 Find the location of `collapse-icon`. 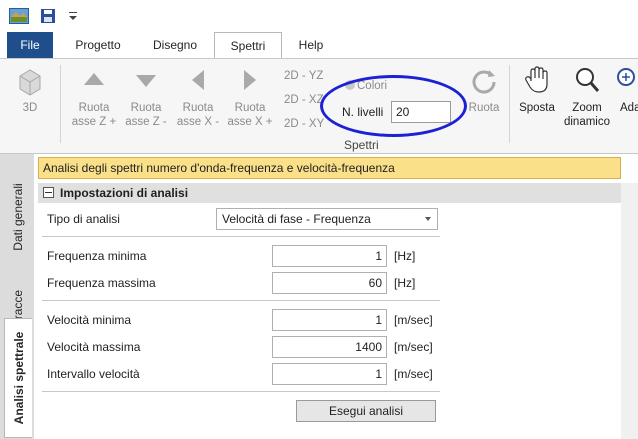

collapse-icon is located at coordinates (48, 192).